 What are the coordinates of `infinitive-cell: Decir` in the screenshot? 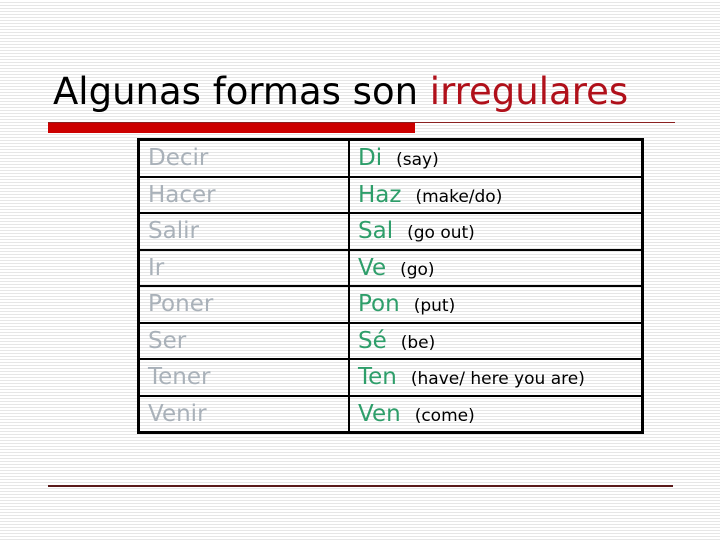 It's located at (243, 158).